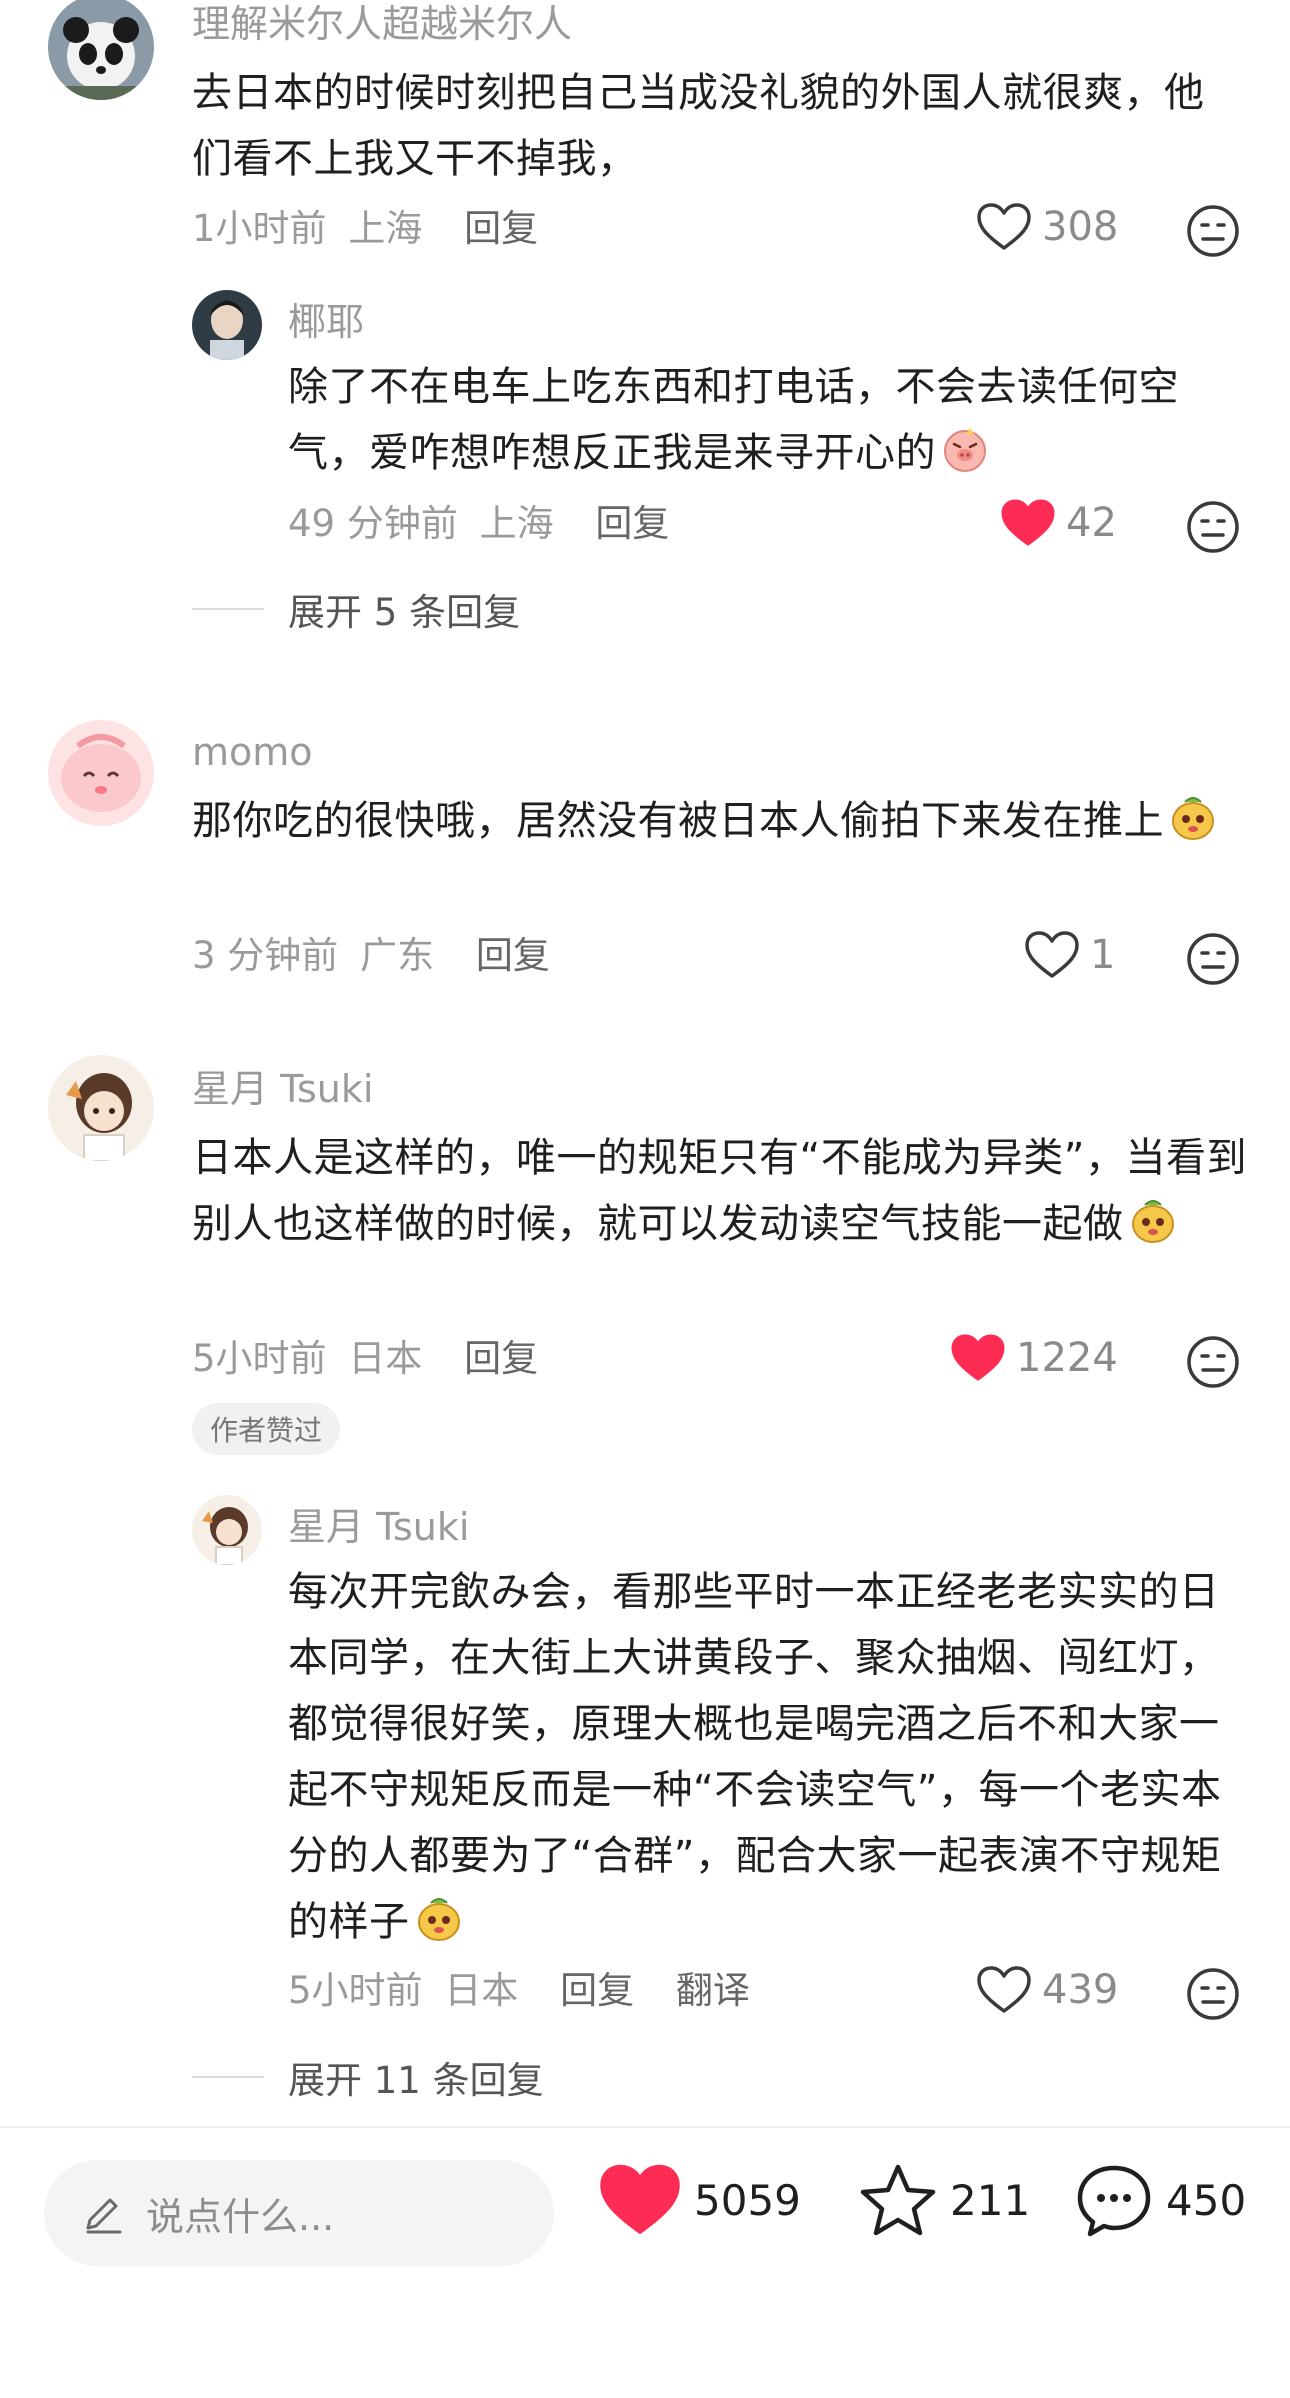  Describe the element at coordinates (266, 1429) in the screenshot. I see `author-liked-badge: 作者赞过` at that location.